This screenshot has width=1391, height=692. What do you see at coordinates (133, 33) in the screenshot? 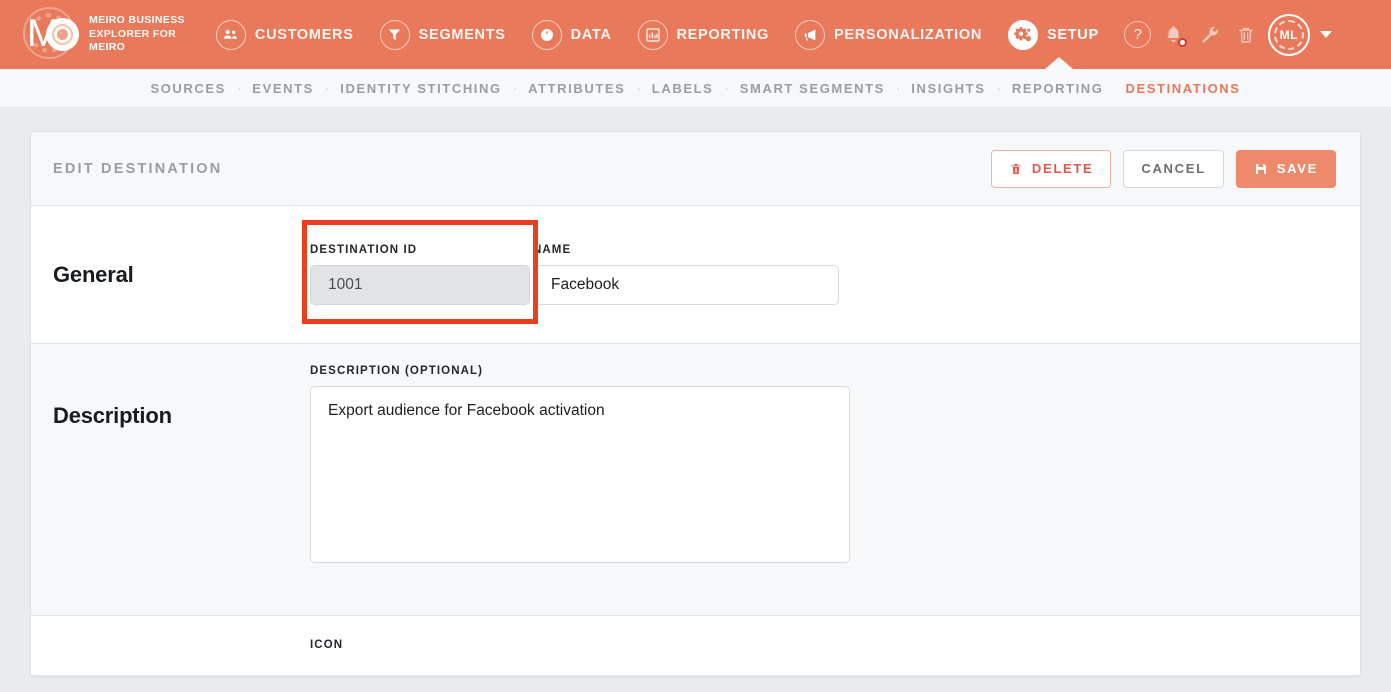
I see `brand-line-2: EXPLORER FOR` at bounding box center [133, 33].